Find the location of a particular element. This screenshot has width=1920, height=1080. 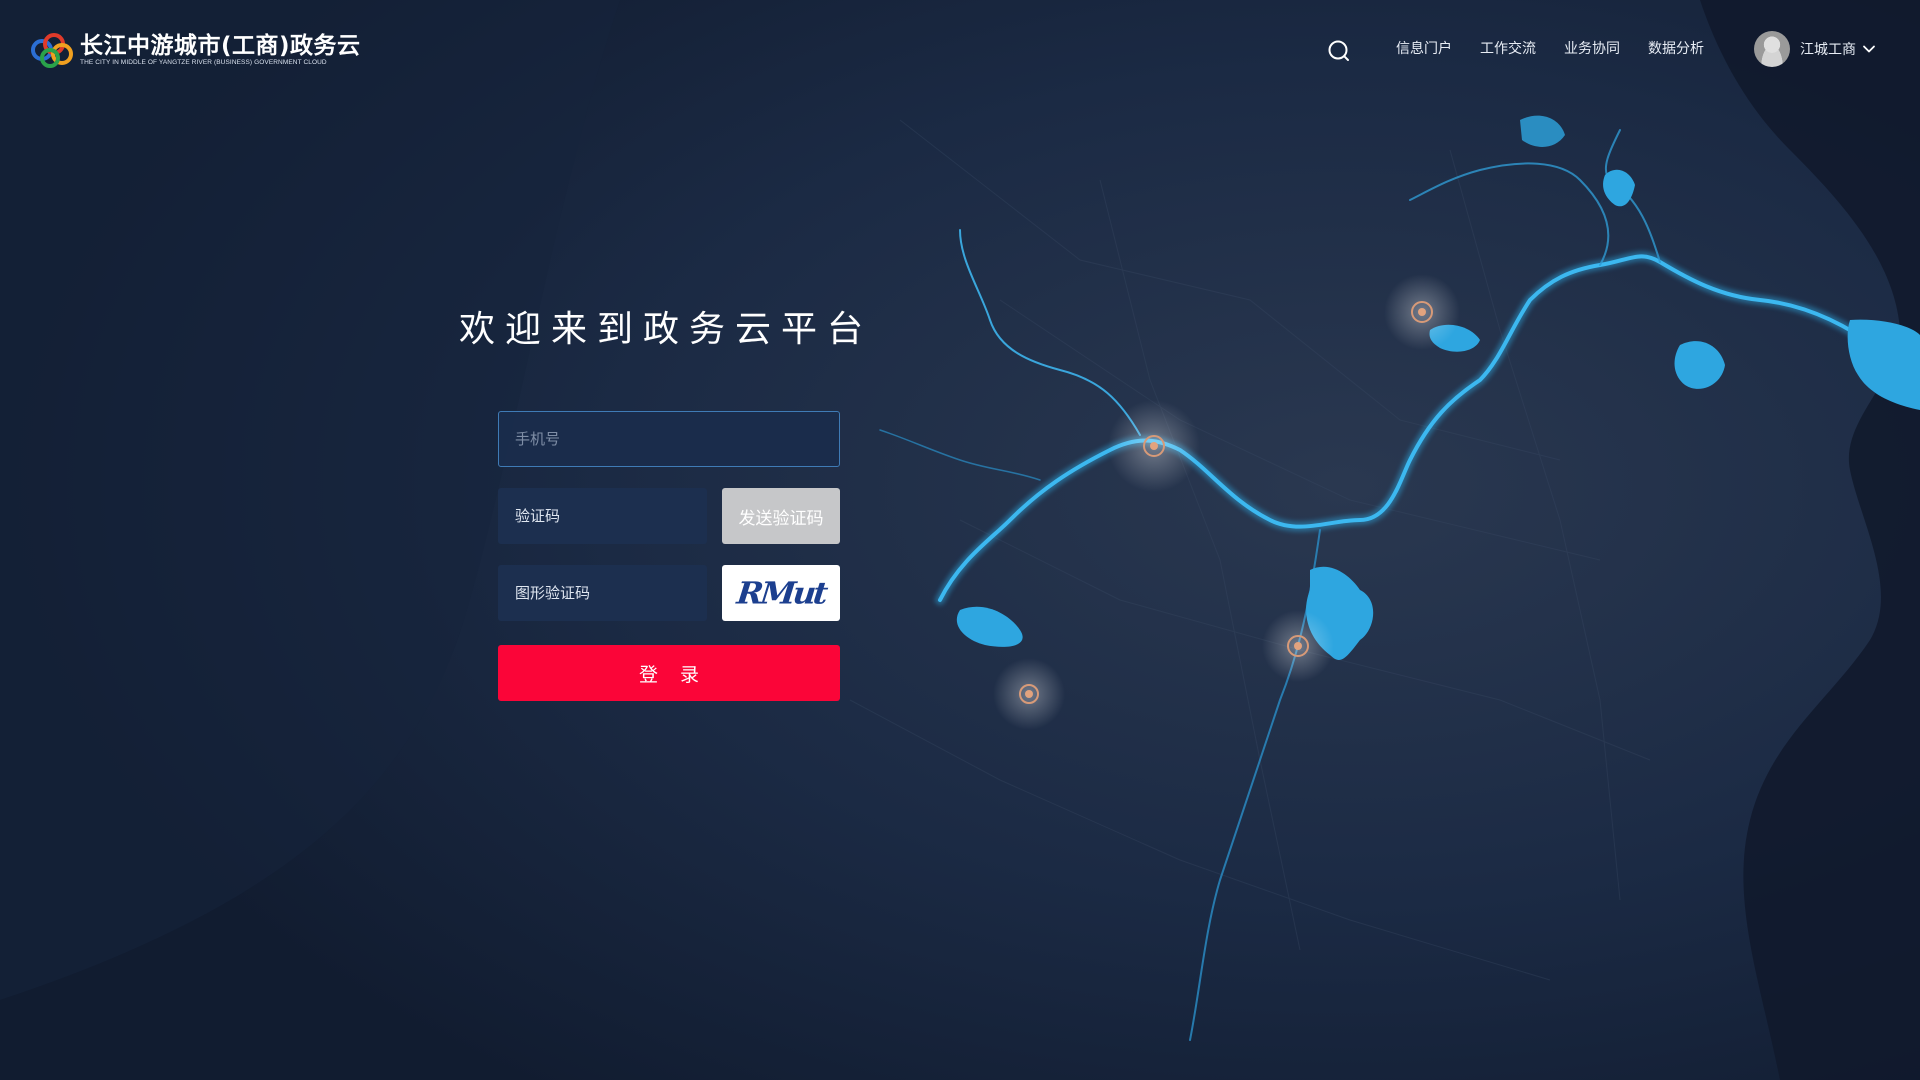

user-name: 江城工商 is located at coordinates (1828, 50).